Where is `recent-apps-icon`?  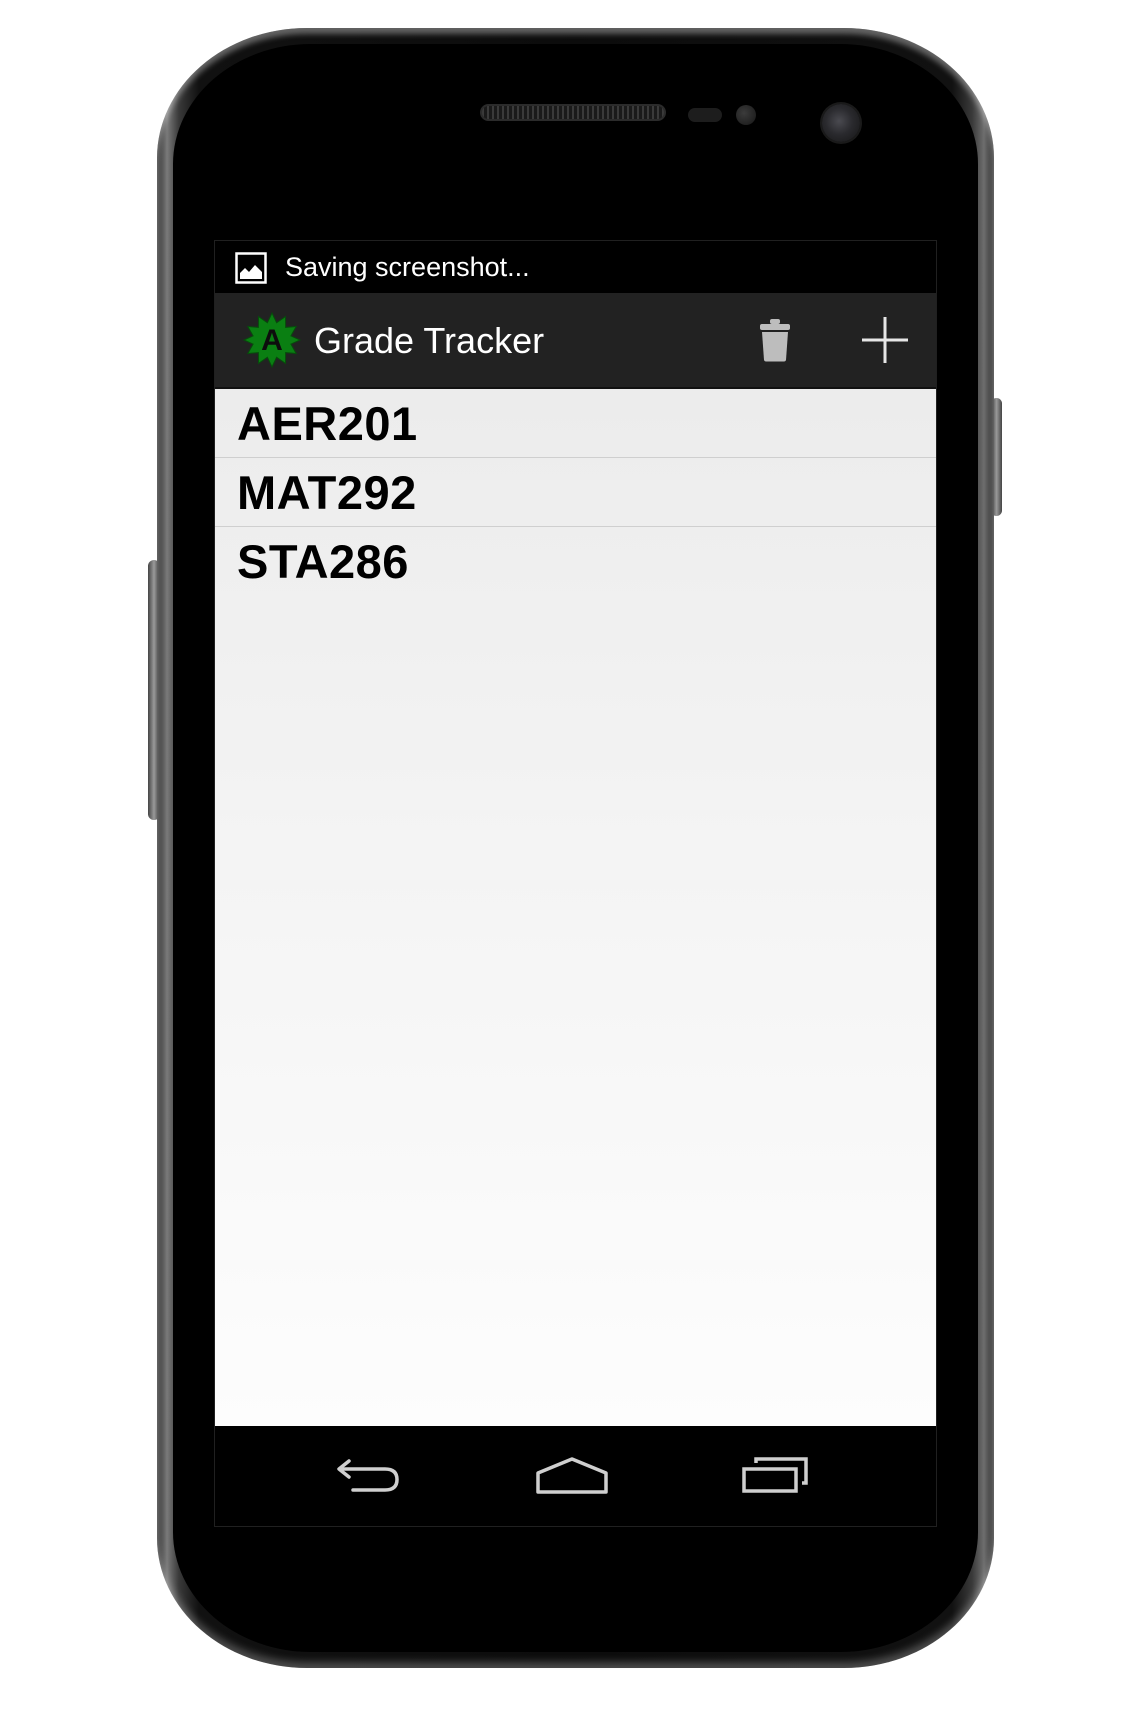 recent-apps-icon is located at coordinates (775, 1475).